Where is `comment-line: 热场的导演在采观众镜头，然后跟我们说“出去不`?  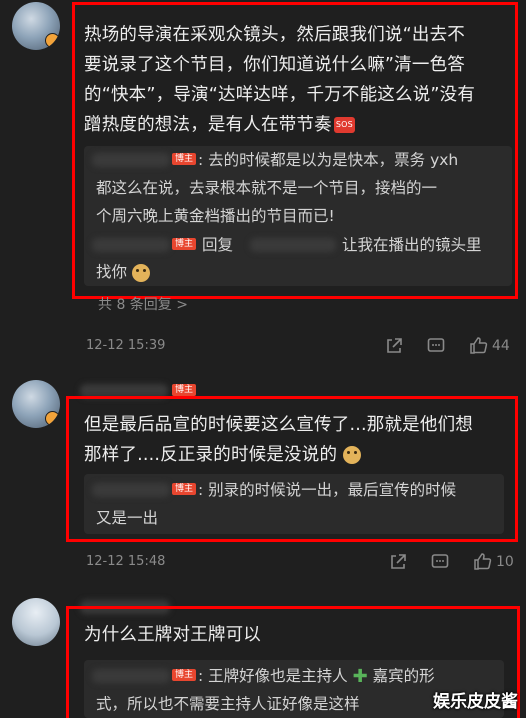
comment-line: 热场的导演在采观众镜头，然后跟我们说“出去不 is located at coordinates (274, 35).